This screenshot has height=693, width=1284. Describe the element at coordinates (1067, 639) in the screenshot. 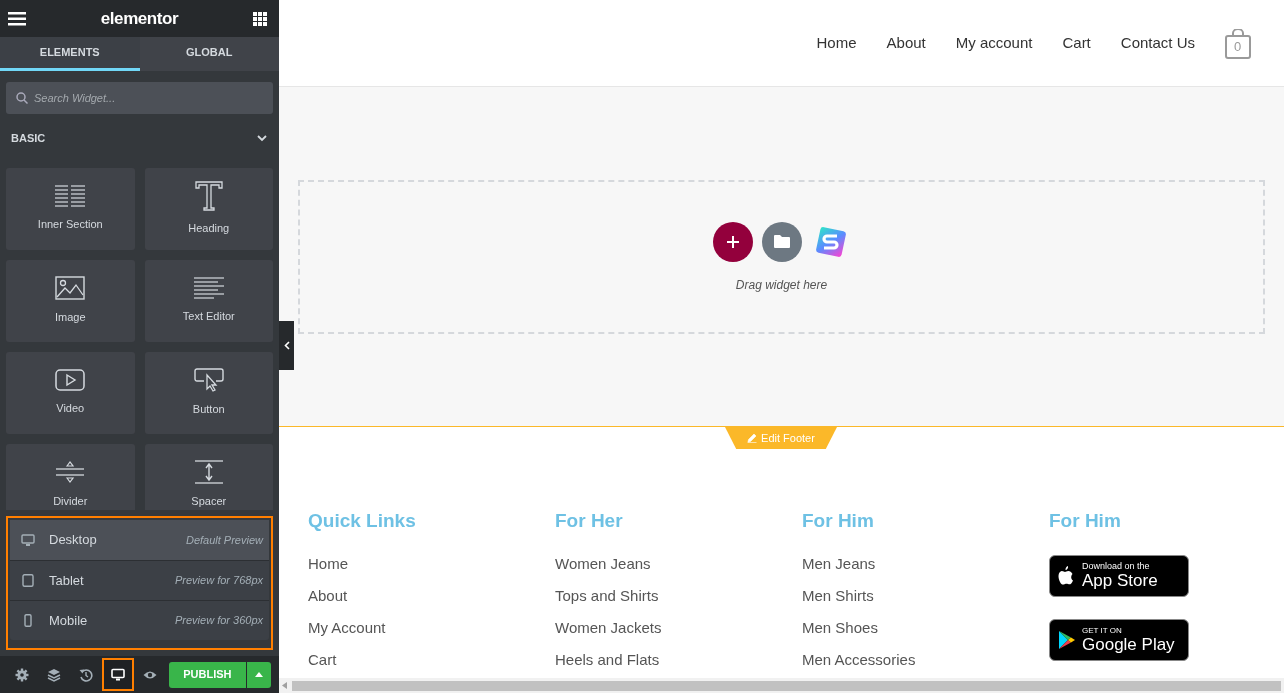

I see `play-store-icon` at that location.